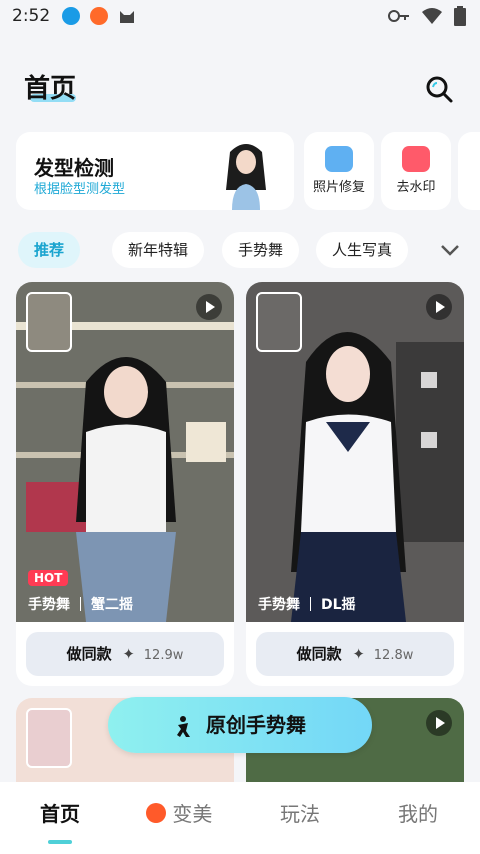 The image size is (480, 854). I want to click on video-tag: DL摇, so click(338, 605).